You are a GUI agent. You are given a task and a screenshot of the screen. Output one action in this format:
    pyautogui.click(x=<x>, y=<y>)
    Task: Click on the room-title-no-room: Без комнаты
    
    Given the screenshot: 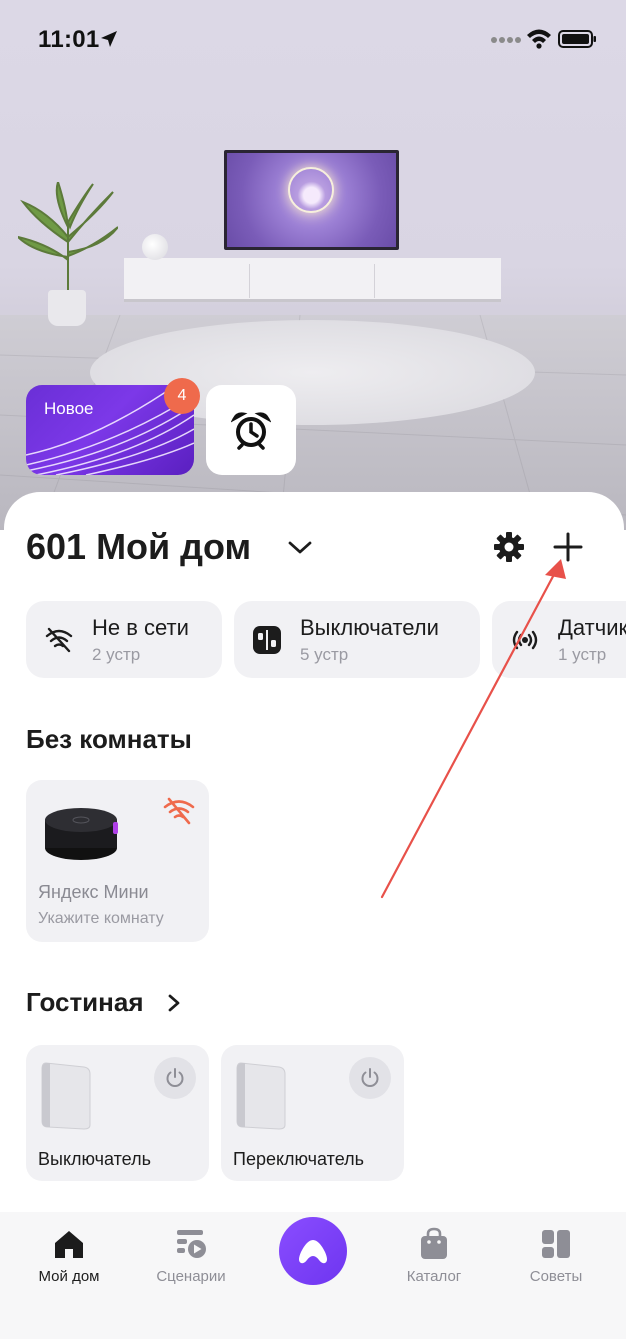 What is the action you would take?
    pyautogui.click(x=109, y=739)
    